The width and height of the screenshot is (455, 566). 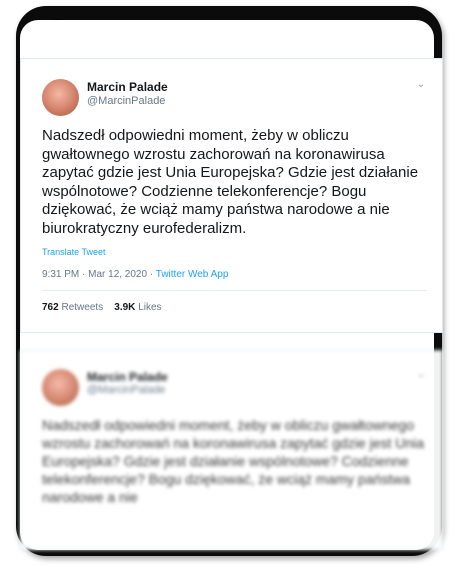 What do you see at coordinates (99, 274) in the screenshot?
I see `tweet-timestamp: 9:31 PM · Mar 12, 2020 ·` at bounding box center [99, 274].